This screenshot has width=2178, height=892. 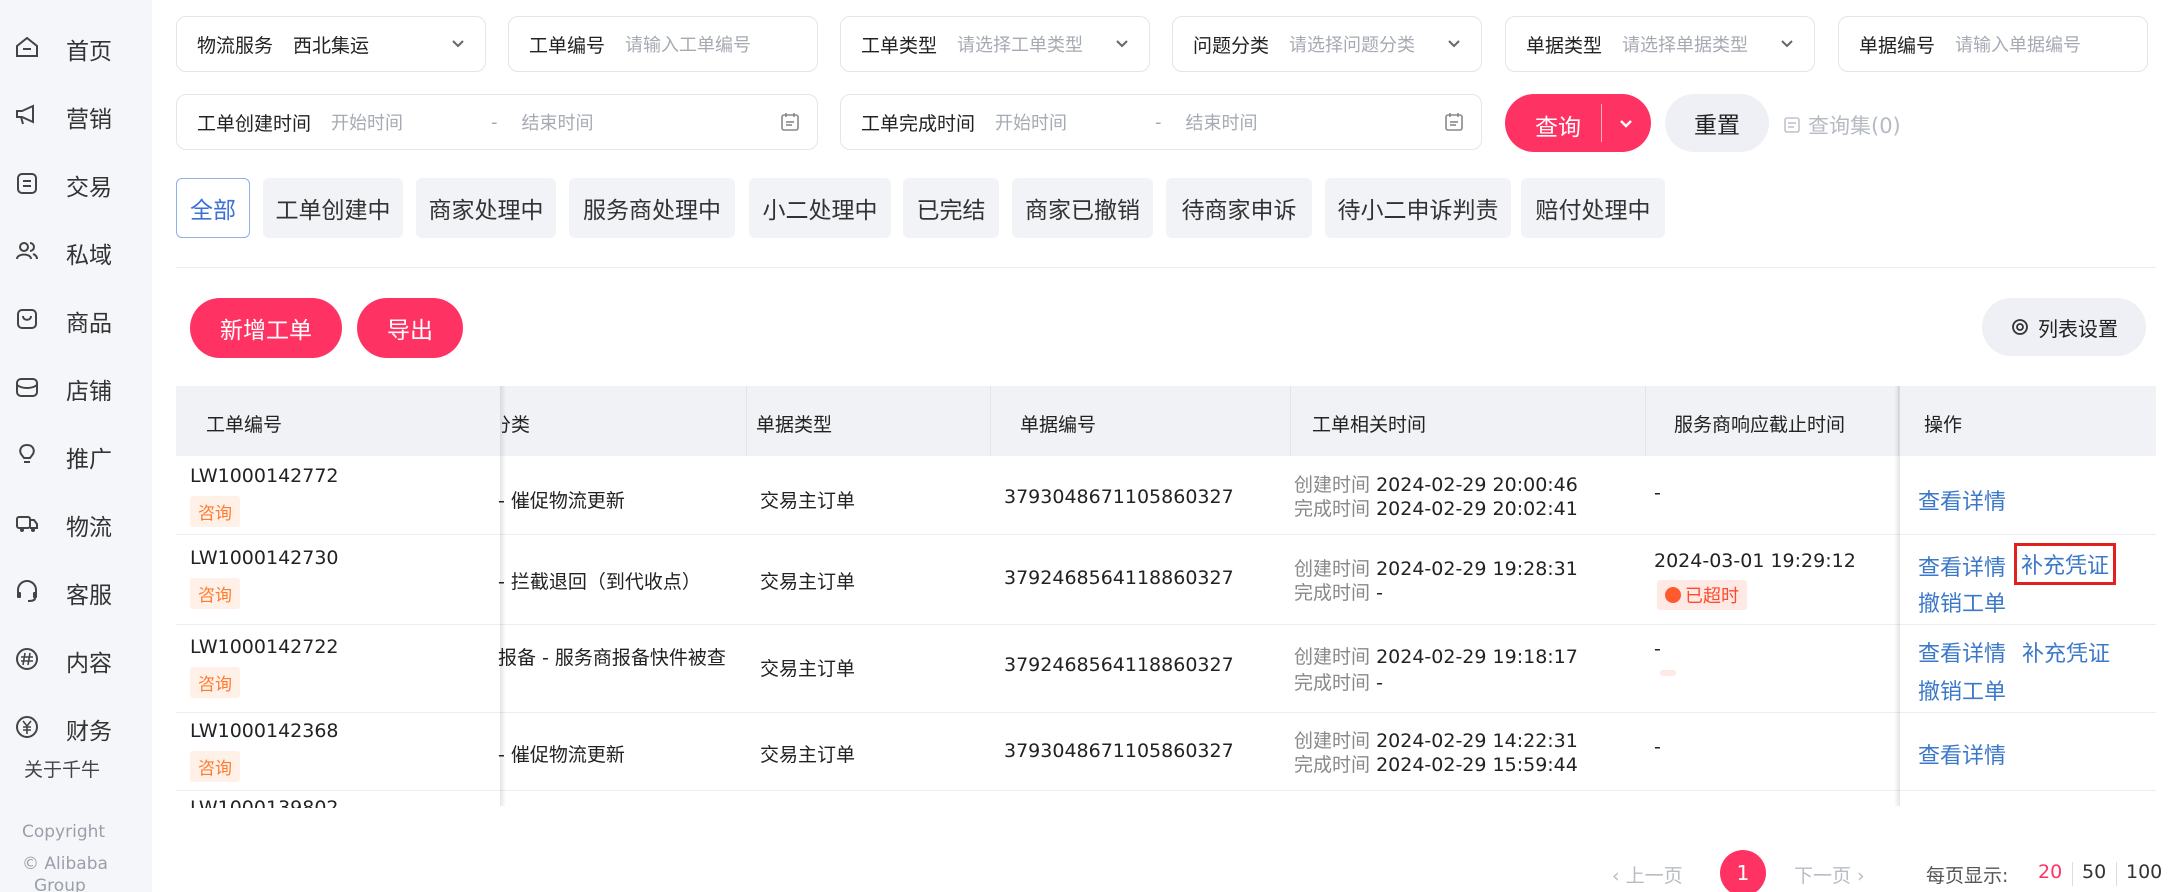 I want to click on query-set-icon, so click(x=1792, y=125).